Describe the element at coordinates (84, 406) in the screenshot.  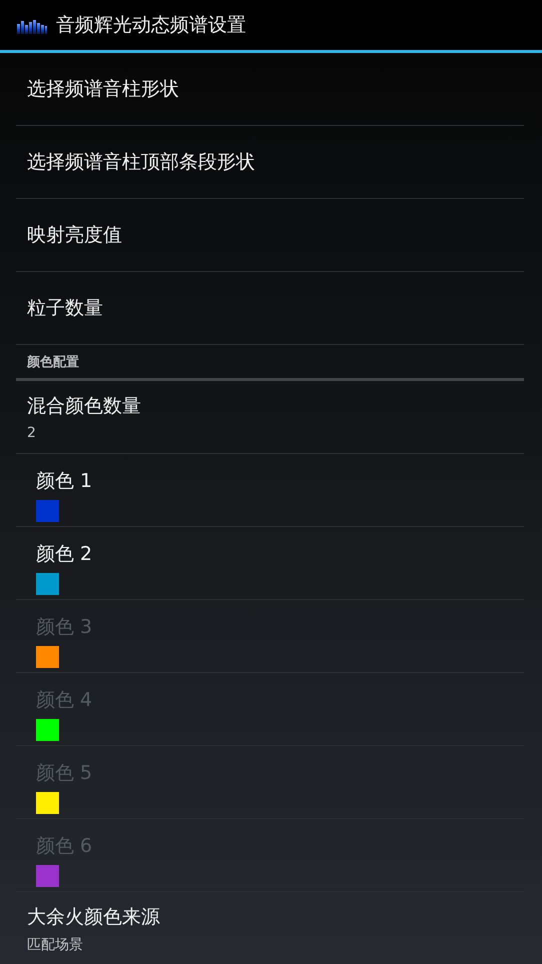
I see `preference-title: 混合颜色数量` at that location.